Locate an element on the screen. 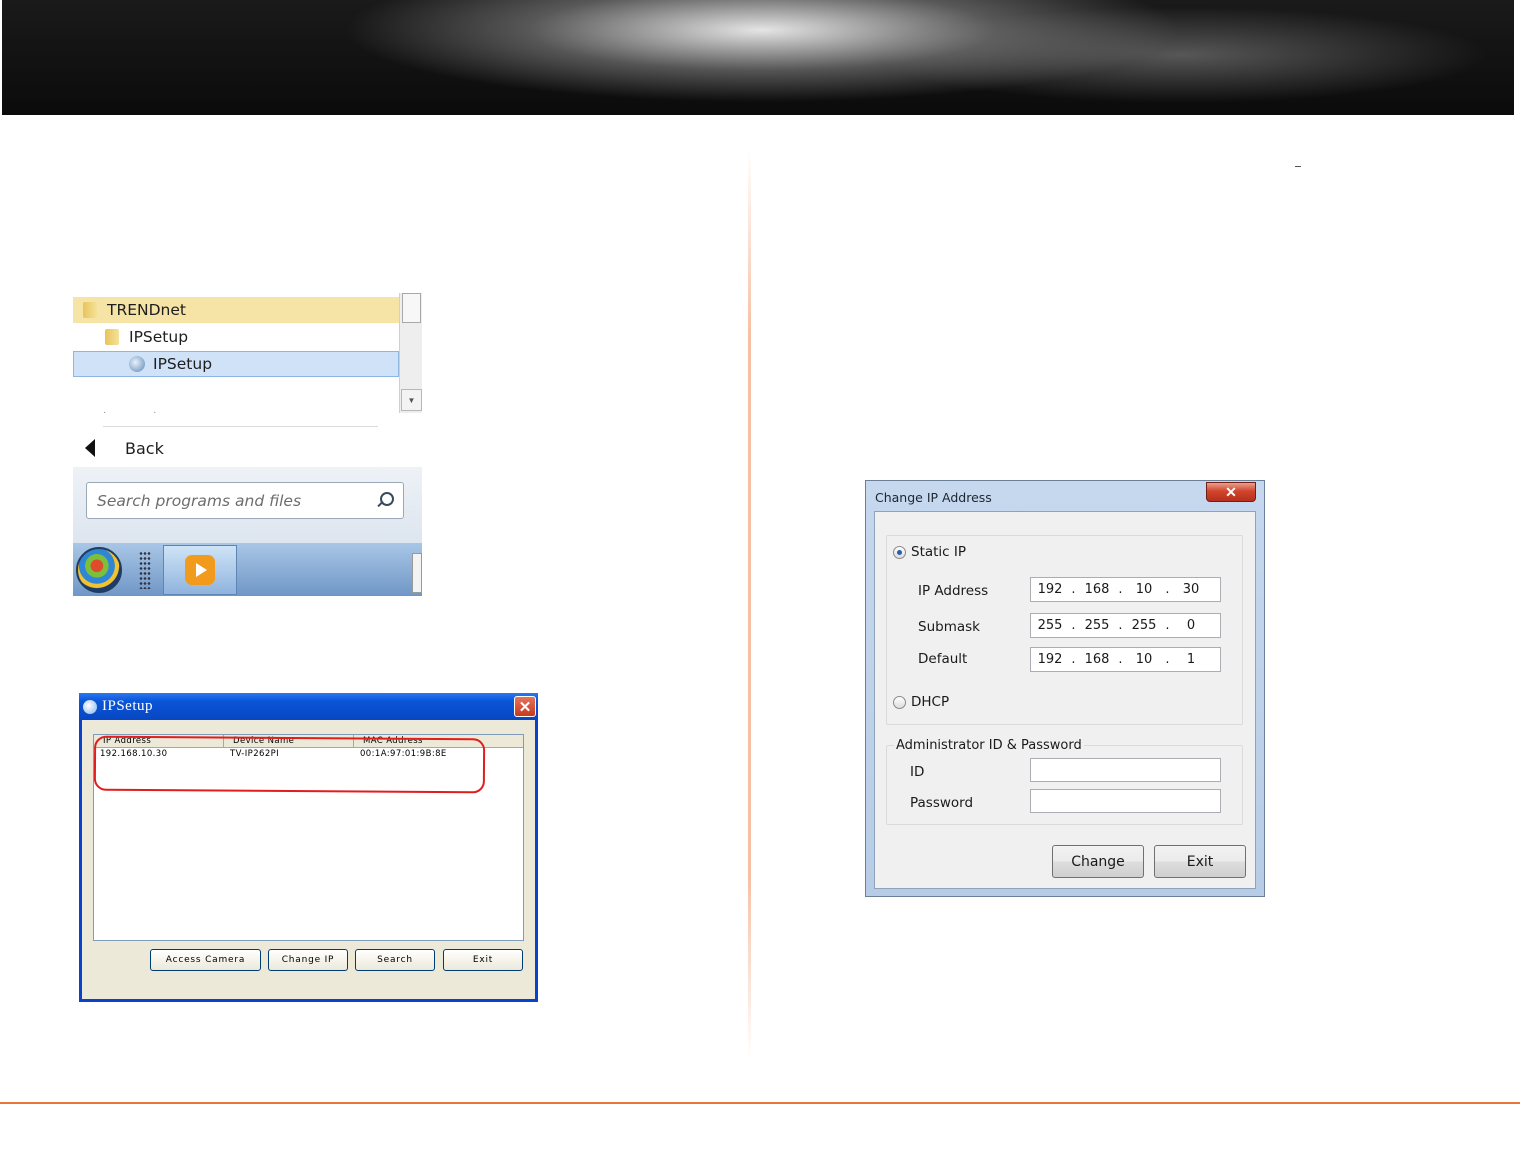 The width and height of the screenshot is (1520, 1175). search-bar-area is located at coordinates (247, 505).